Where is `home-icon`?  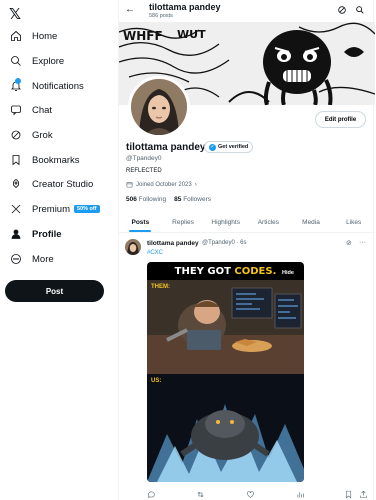
home-icon is located at coordinates (16, 36).